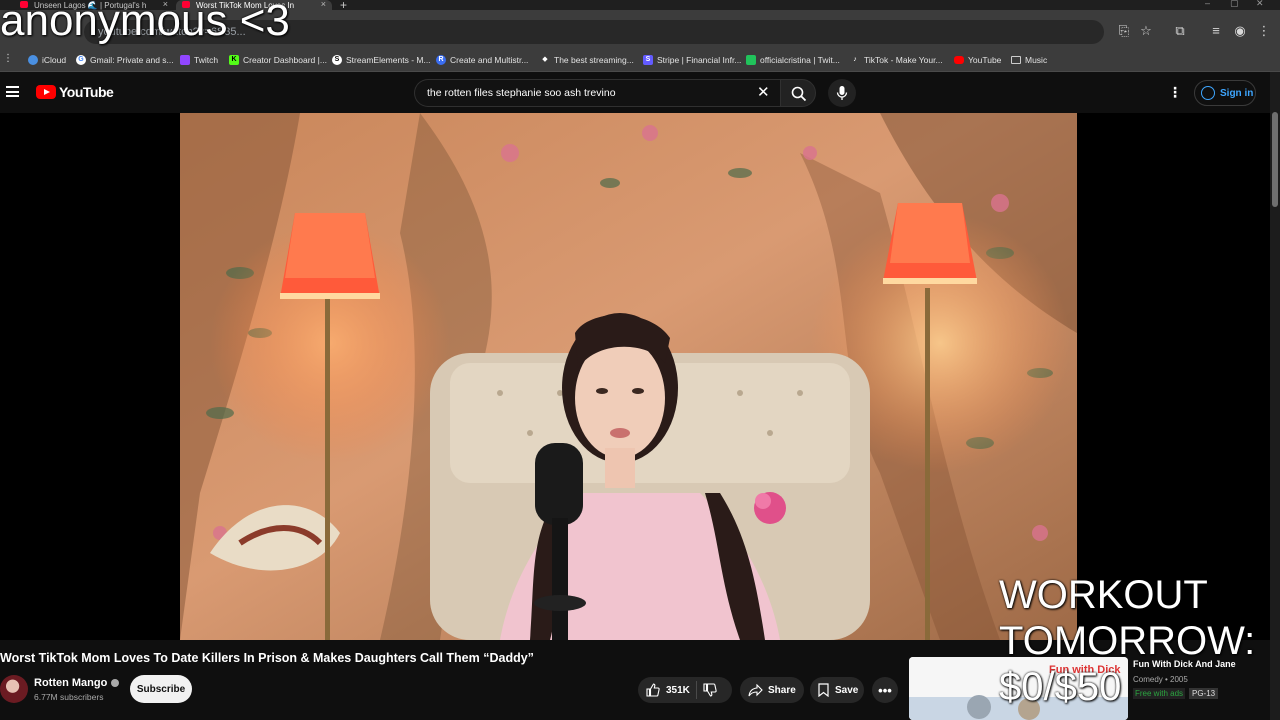 The image size is (1280, 720). What do you see at coordinates (664, 690) in the screenshot?
I see `like-button: 351K` at bounding box center [664, 690].